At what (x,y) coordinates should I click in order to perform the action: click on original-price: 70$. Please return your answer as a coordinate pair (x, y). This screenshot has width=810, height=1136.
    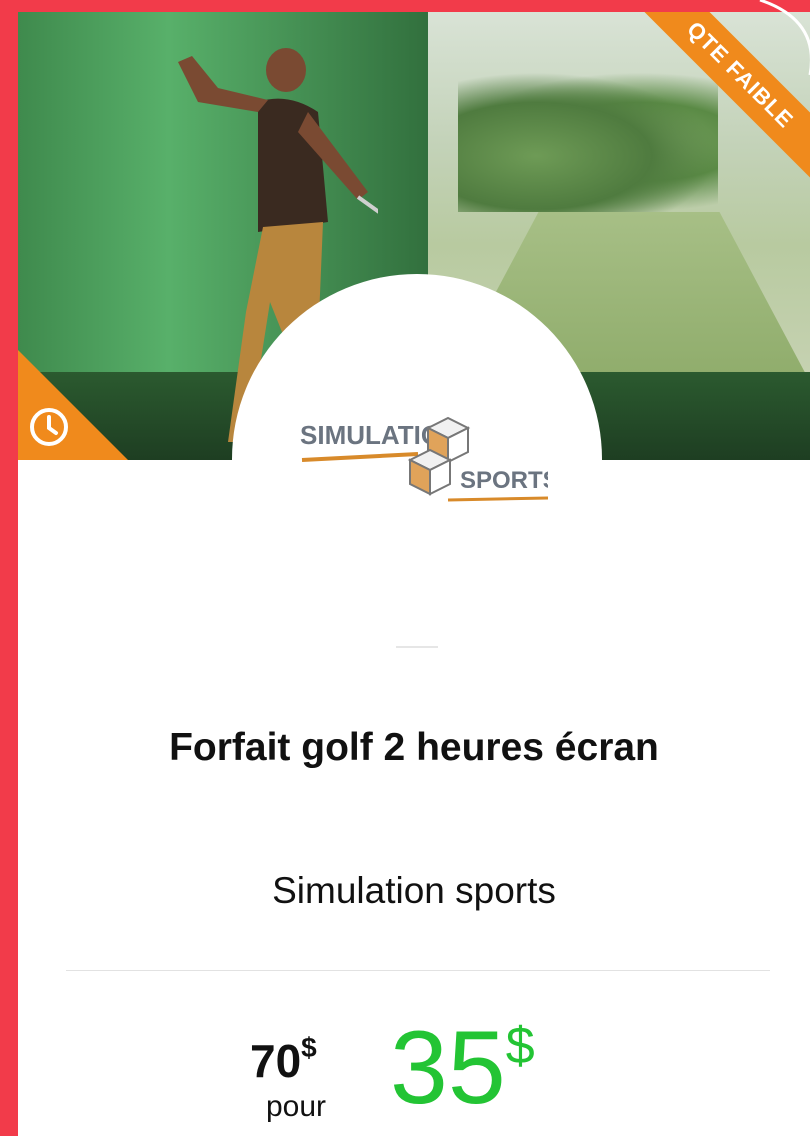
    Looking at the image, I should click on (283, 1060).